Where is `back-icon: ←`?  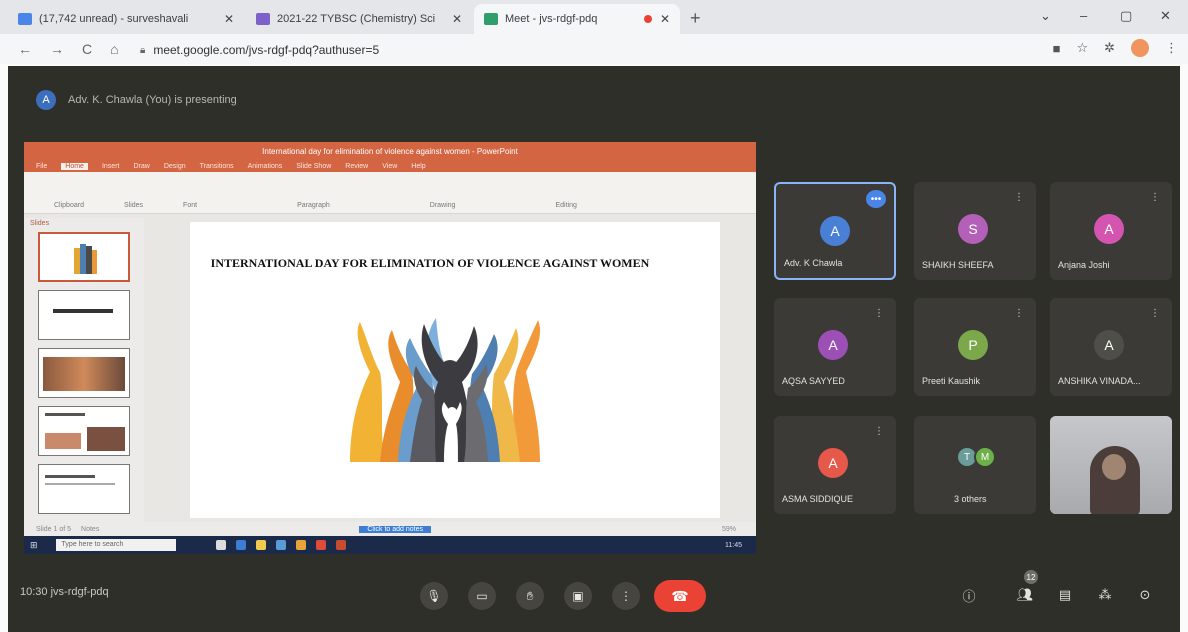 back-icon: ← is located at coordinates (25, 49).